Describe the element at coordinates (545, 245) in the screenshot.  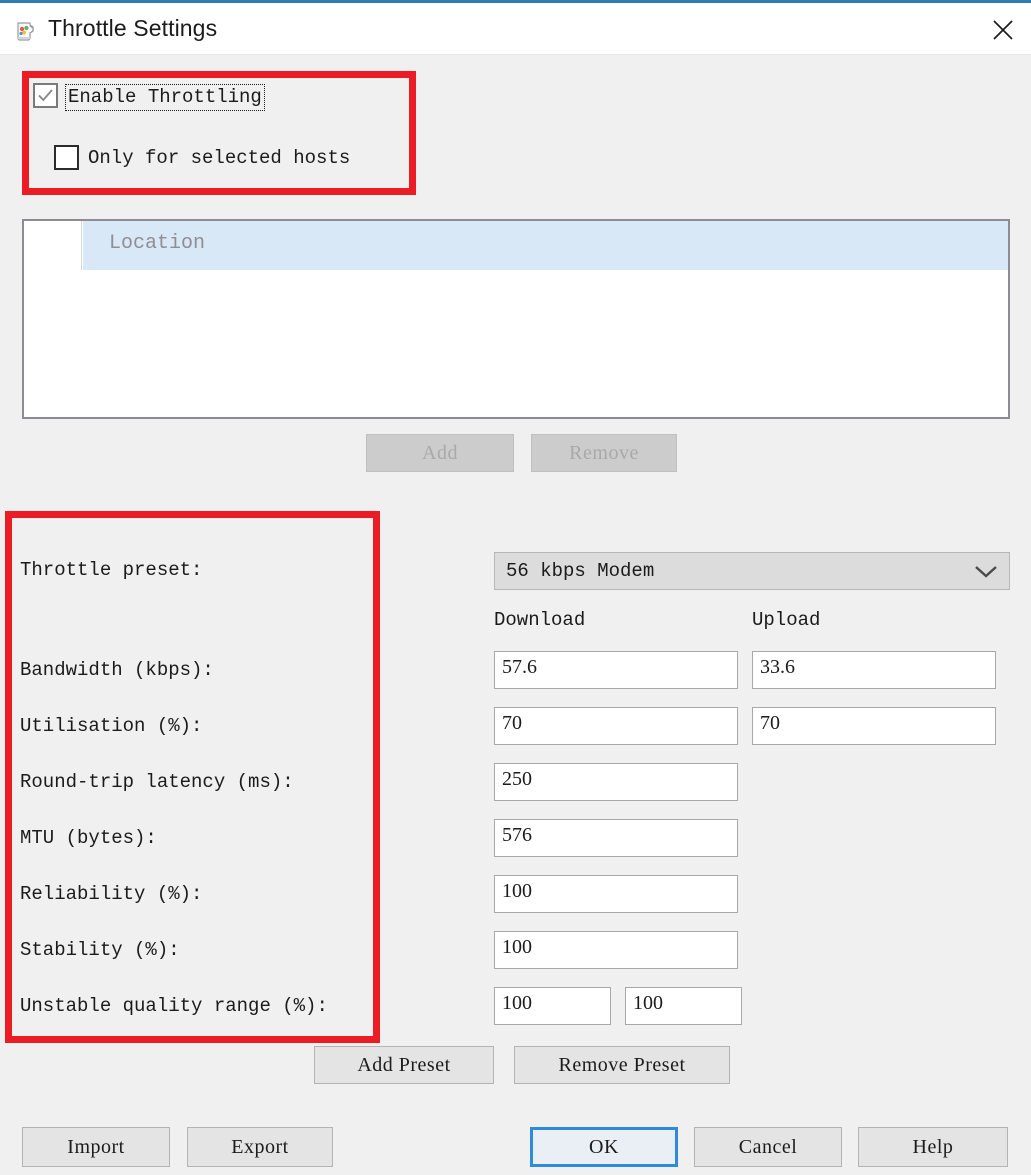
I see `host-list-column-location: Location` at that location.